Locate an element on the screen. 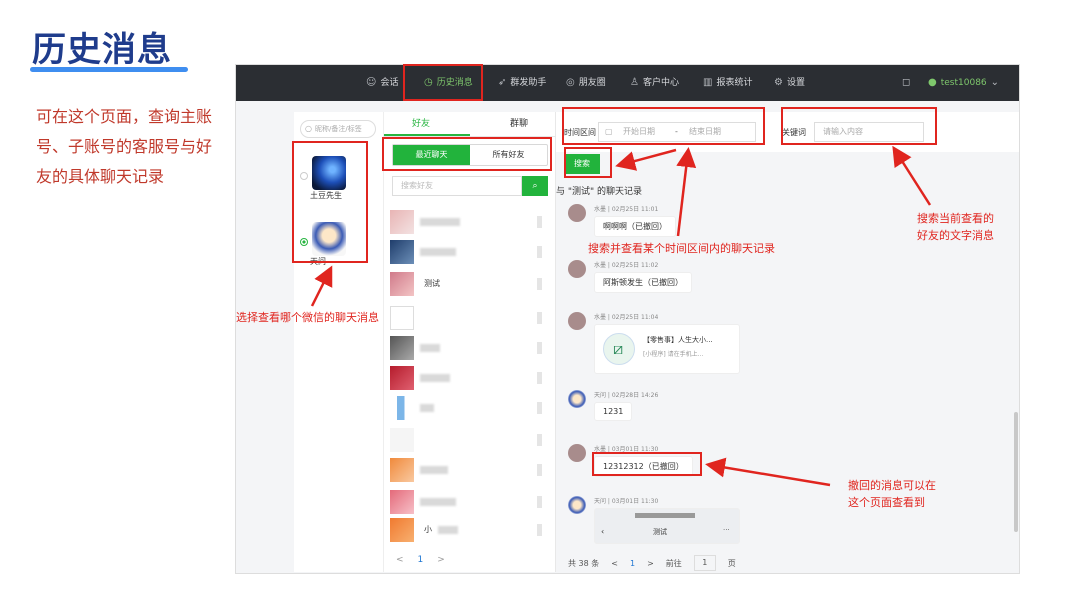  annotation-keyword-1: 搜索当前查看的 is located at coordinates (955, 218).